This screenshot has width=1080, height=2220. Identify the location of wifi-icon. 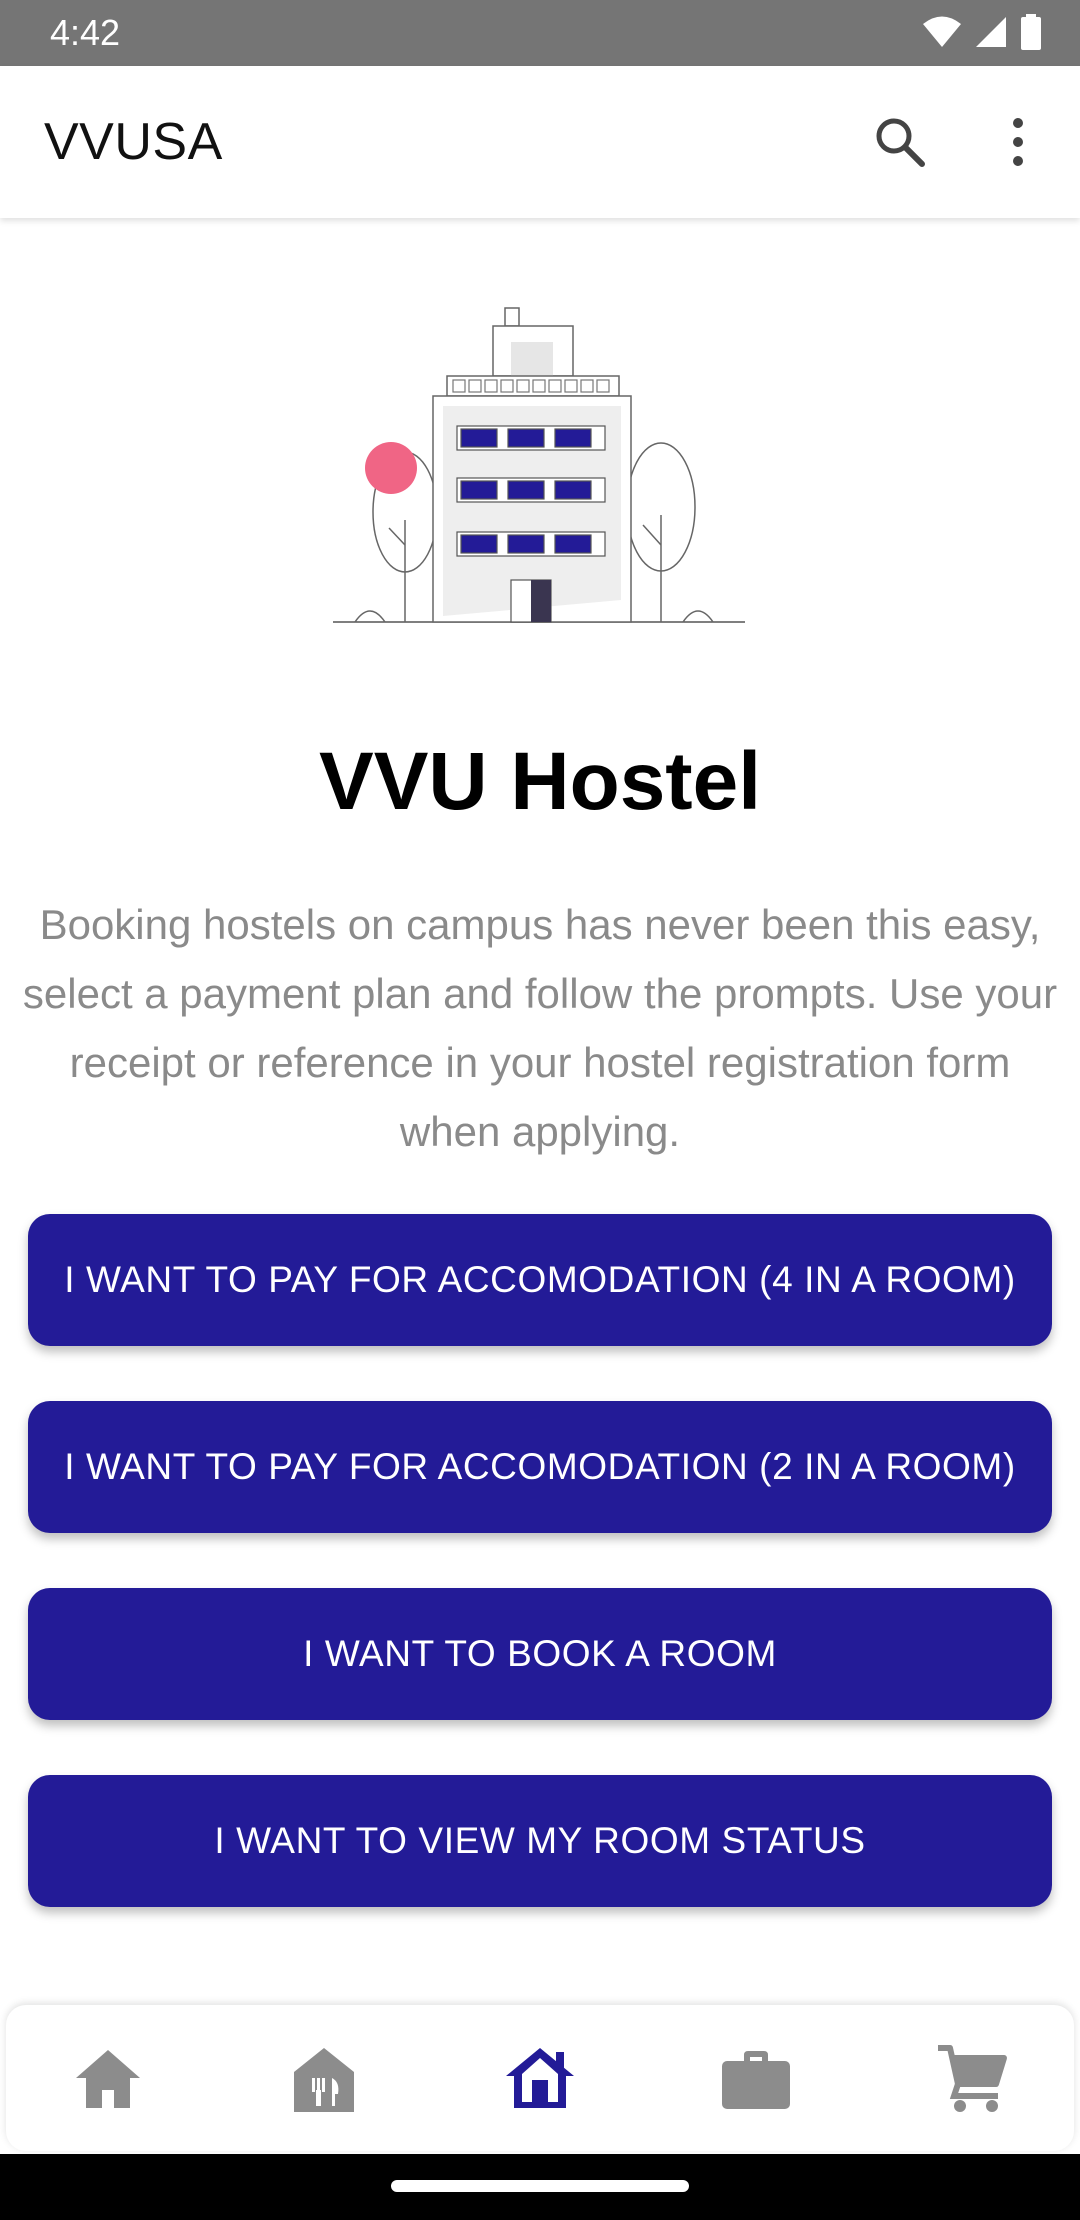
(942, 31).